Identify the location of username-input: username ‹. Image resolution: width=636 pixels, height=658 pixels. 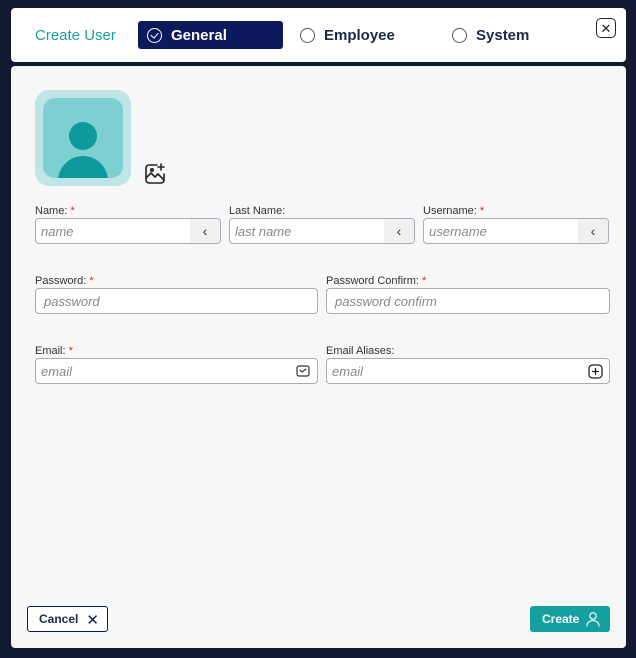
(516, 231).